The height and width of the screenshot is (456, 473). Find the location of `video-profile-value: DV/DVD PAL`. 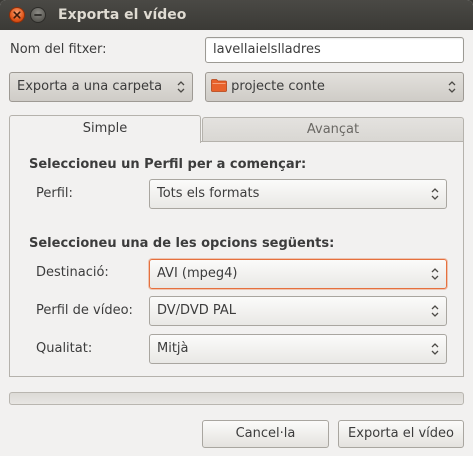

video-profile-value: DV/DVD PAL is located at coordinates (197, 310).